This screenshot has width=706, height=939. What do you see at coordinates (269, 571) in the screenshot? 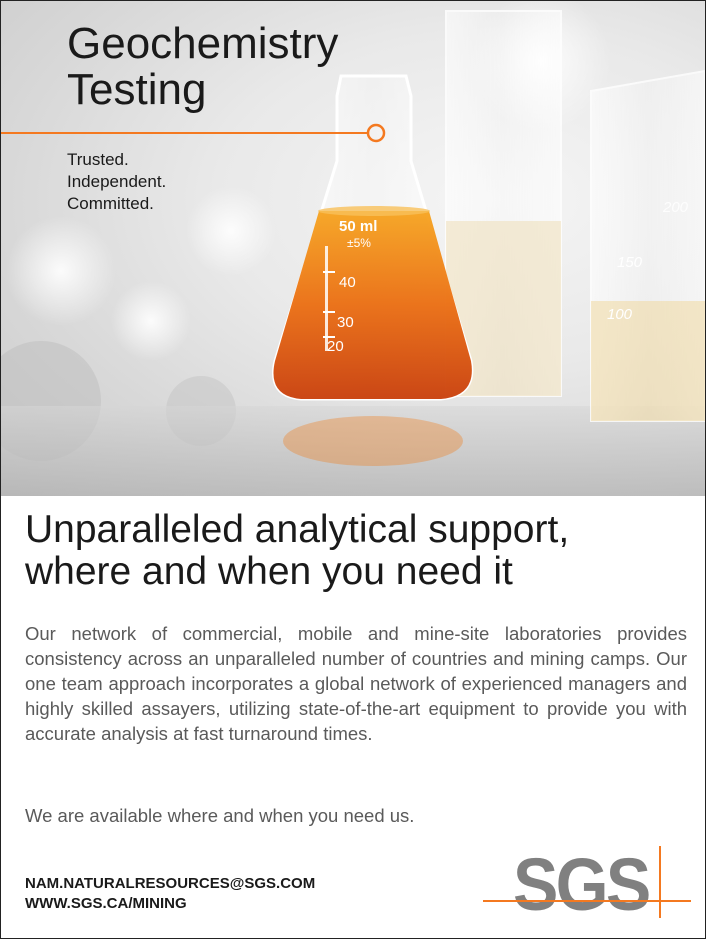
I see `headline-line-2: where and when you need it` at bounding box center [269, 571].